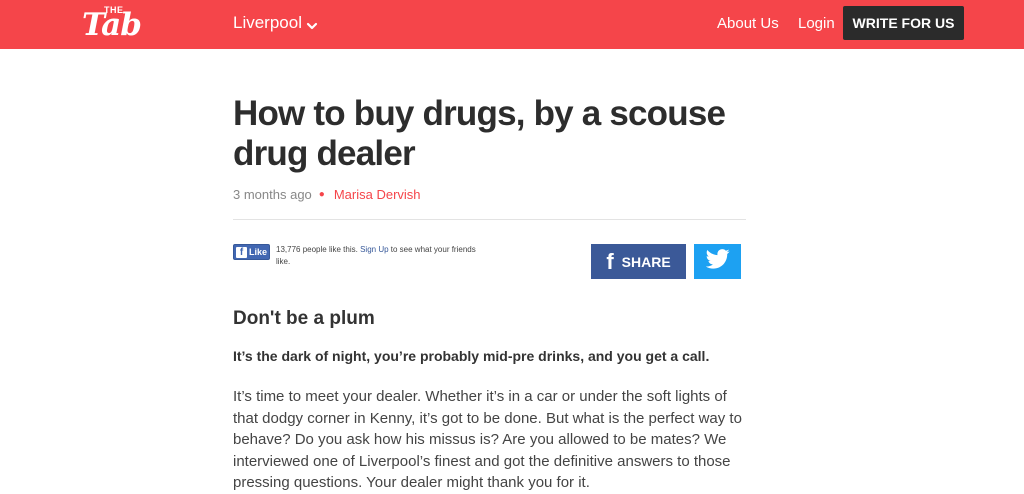 Image resolution: width=1024 pixels, height=494 pixels. Describe the element at coordinates (317, 249) in the screenshot. I see `like-count: 13,776 people like this.` at that location.